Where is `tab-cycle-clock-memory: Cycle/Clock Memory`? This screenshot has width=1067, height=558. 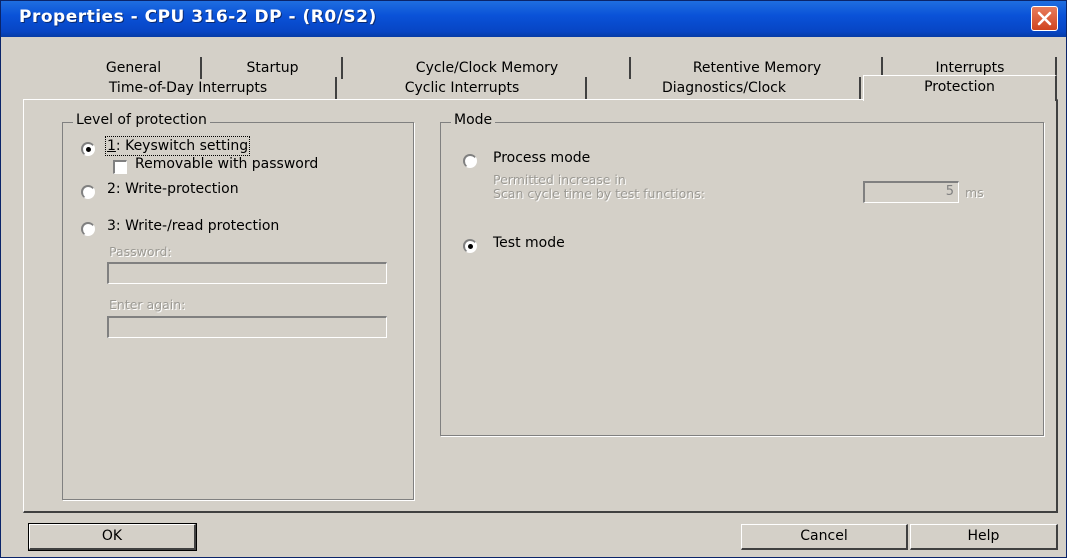
tab-cycle-clock-memory: Cycle/Clock Memory is located at coordinates (488, 68).